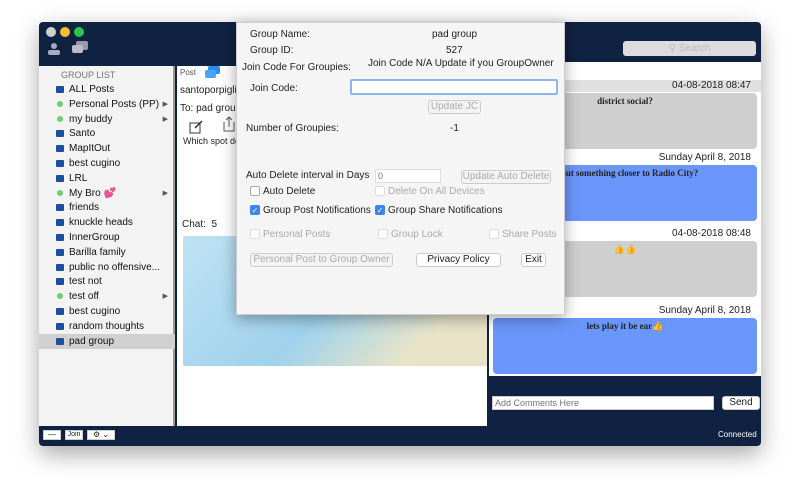  What do you see at coordinates (107, 178) in the screenshot?
I see `sidebar-item: LRL` at bounding box center [107, 178].